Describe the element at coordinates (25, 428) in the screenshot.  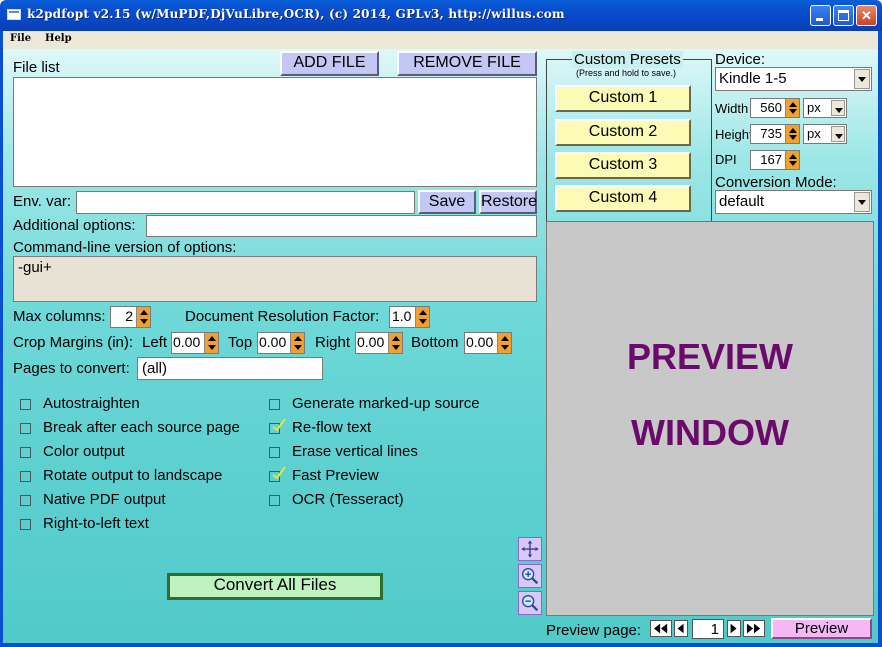
I see `checkbox-break-after-page` at that location.